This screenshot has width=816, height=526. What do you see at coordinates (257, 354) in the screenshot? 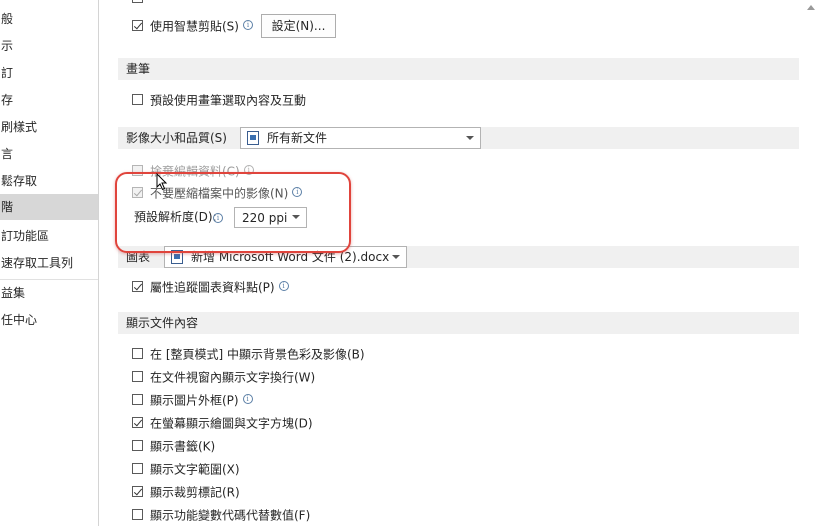
I see `display-option-label: 在 [整頁模式] 中顯示背景色彩及影像(B)` at bounding box center [257, 354].